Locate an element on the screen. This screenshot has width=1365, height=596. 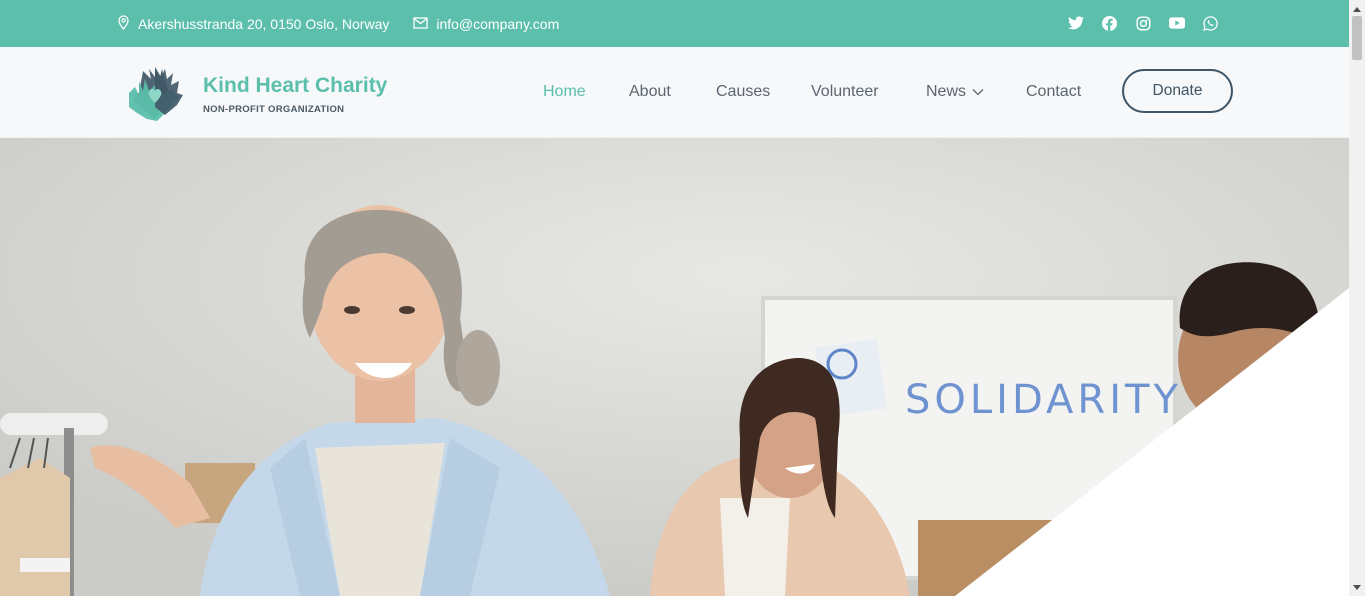
email-link: info@company.com is located at coordinates (497, 24).